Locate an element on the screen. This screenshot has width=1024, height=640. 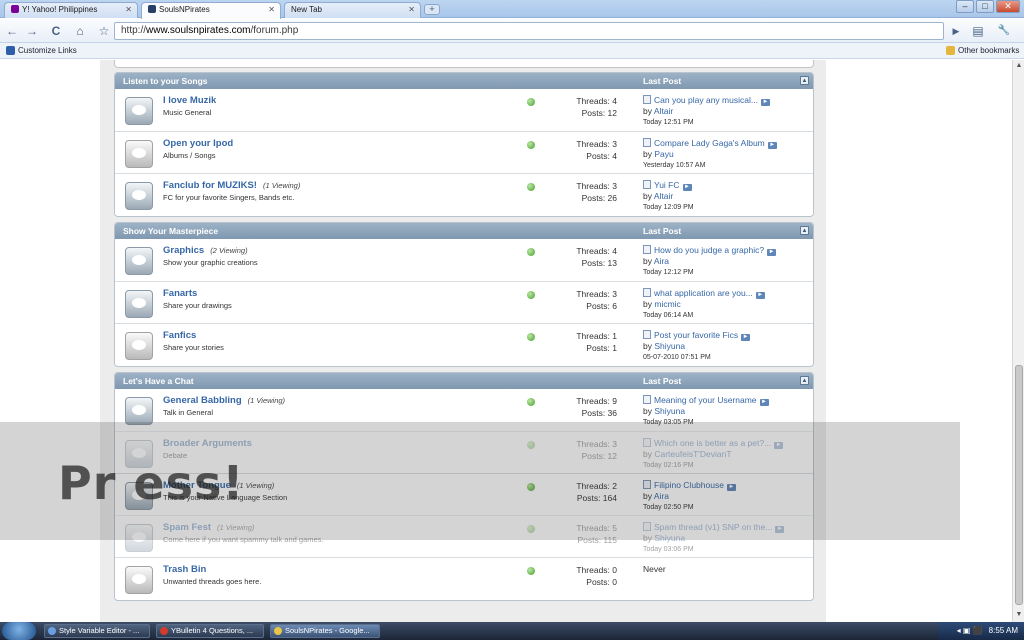
last-post-title-link: Which one is better as a pet?... ► is located at coordinates (728, 443).